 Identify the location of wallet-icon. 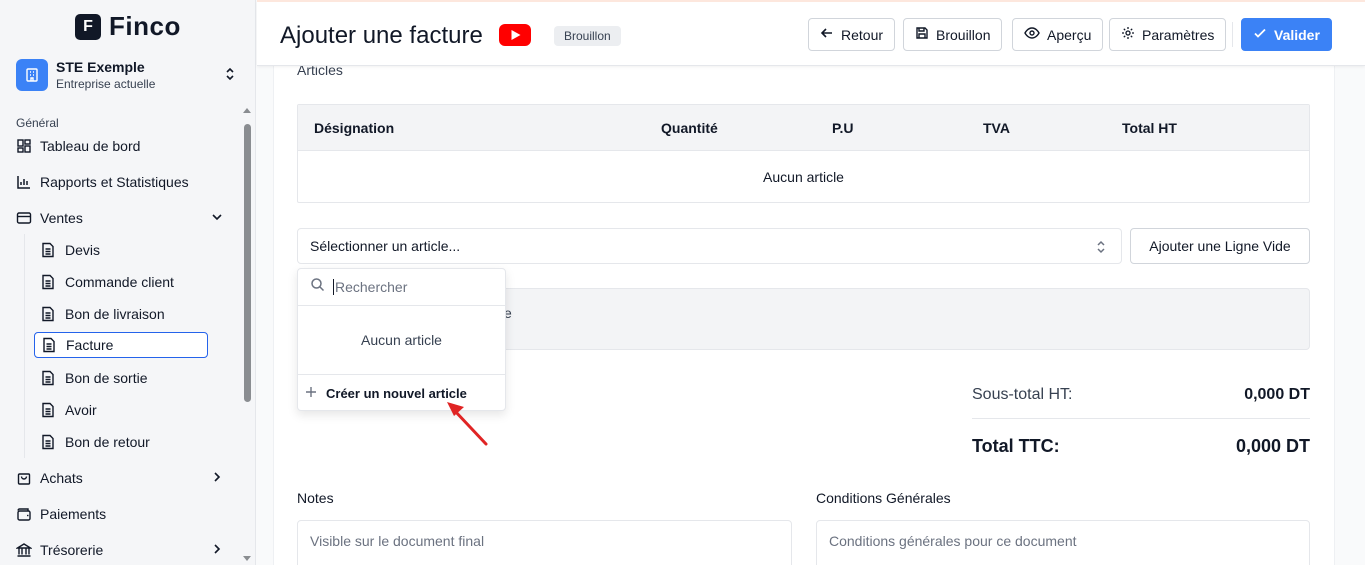
(24, 514).